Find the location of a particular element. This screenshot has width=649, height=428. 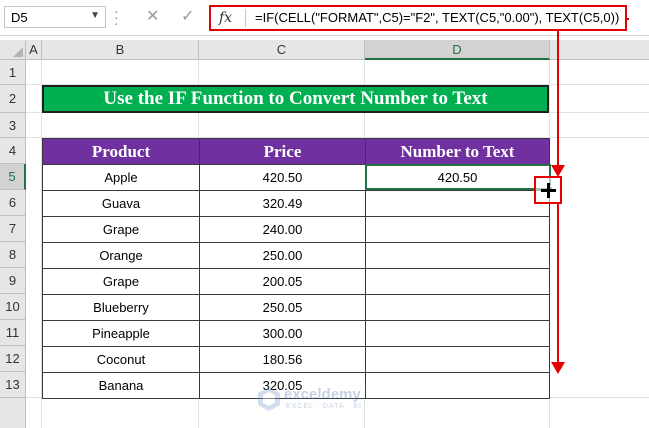

cell-product: Banana is located at coordinates (121, 385).